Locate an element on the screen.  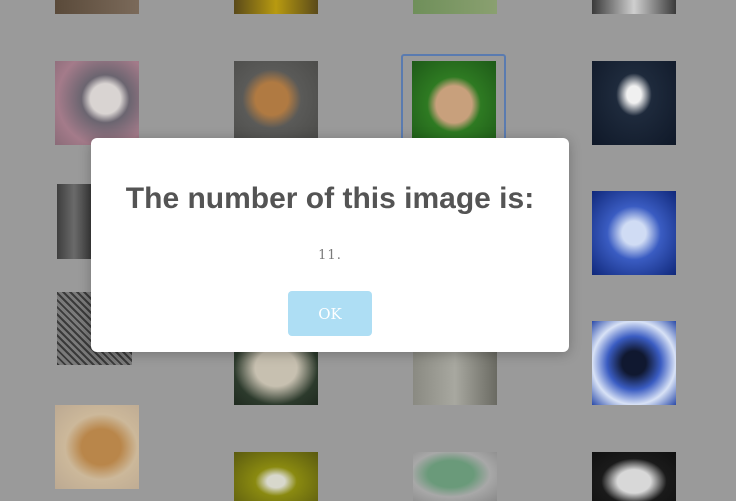
ok-button: OK is located at coordinates (330, 313).